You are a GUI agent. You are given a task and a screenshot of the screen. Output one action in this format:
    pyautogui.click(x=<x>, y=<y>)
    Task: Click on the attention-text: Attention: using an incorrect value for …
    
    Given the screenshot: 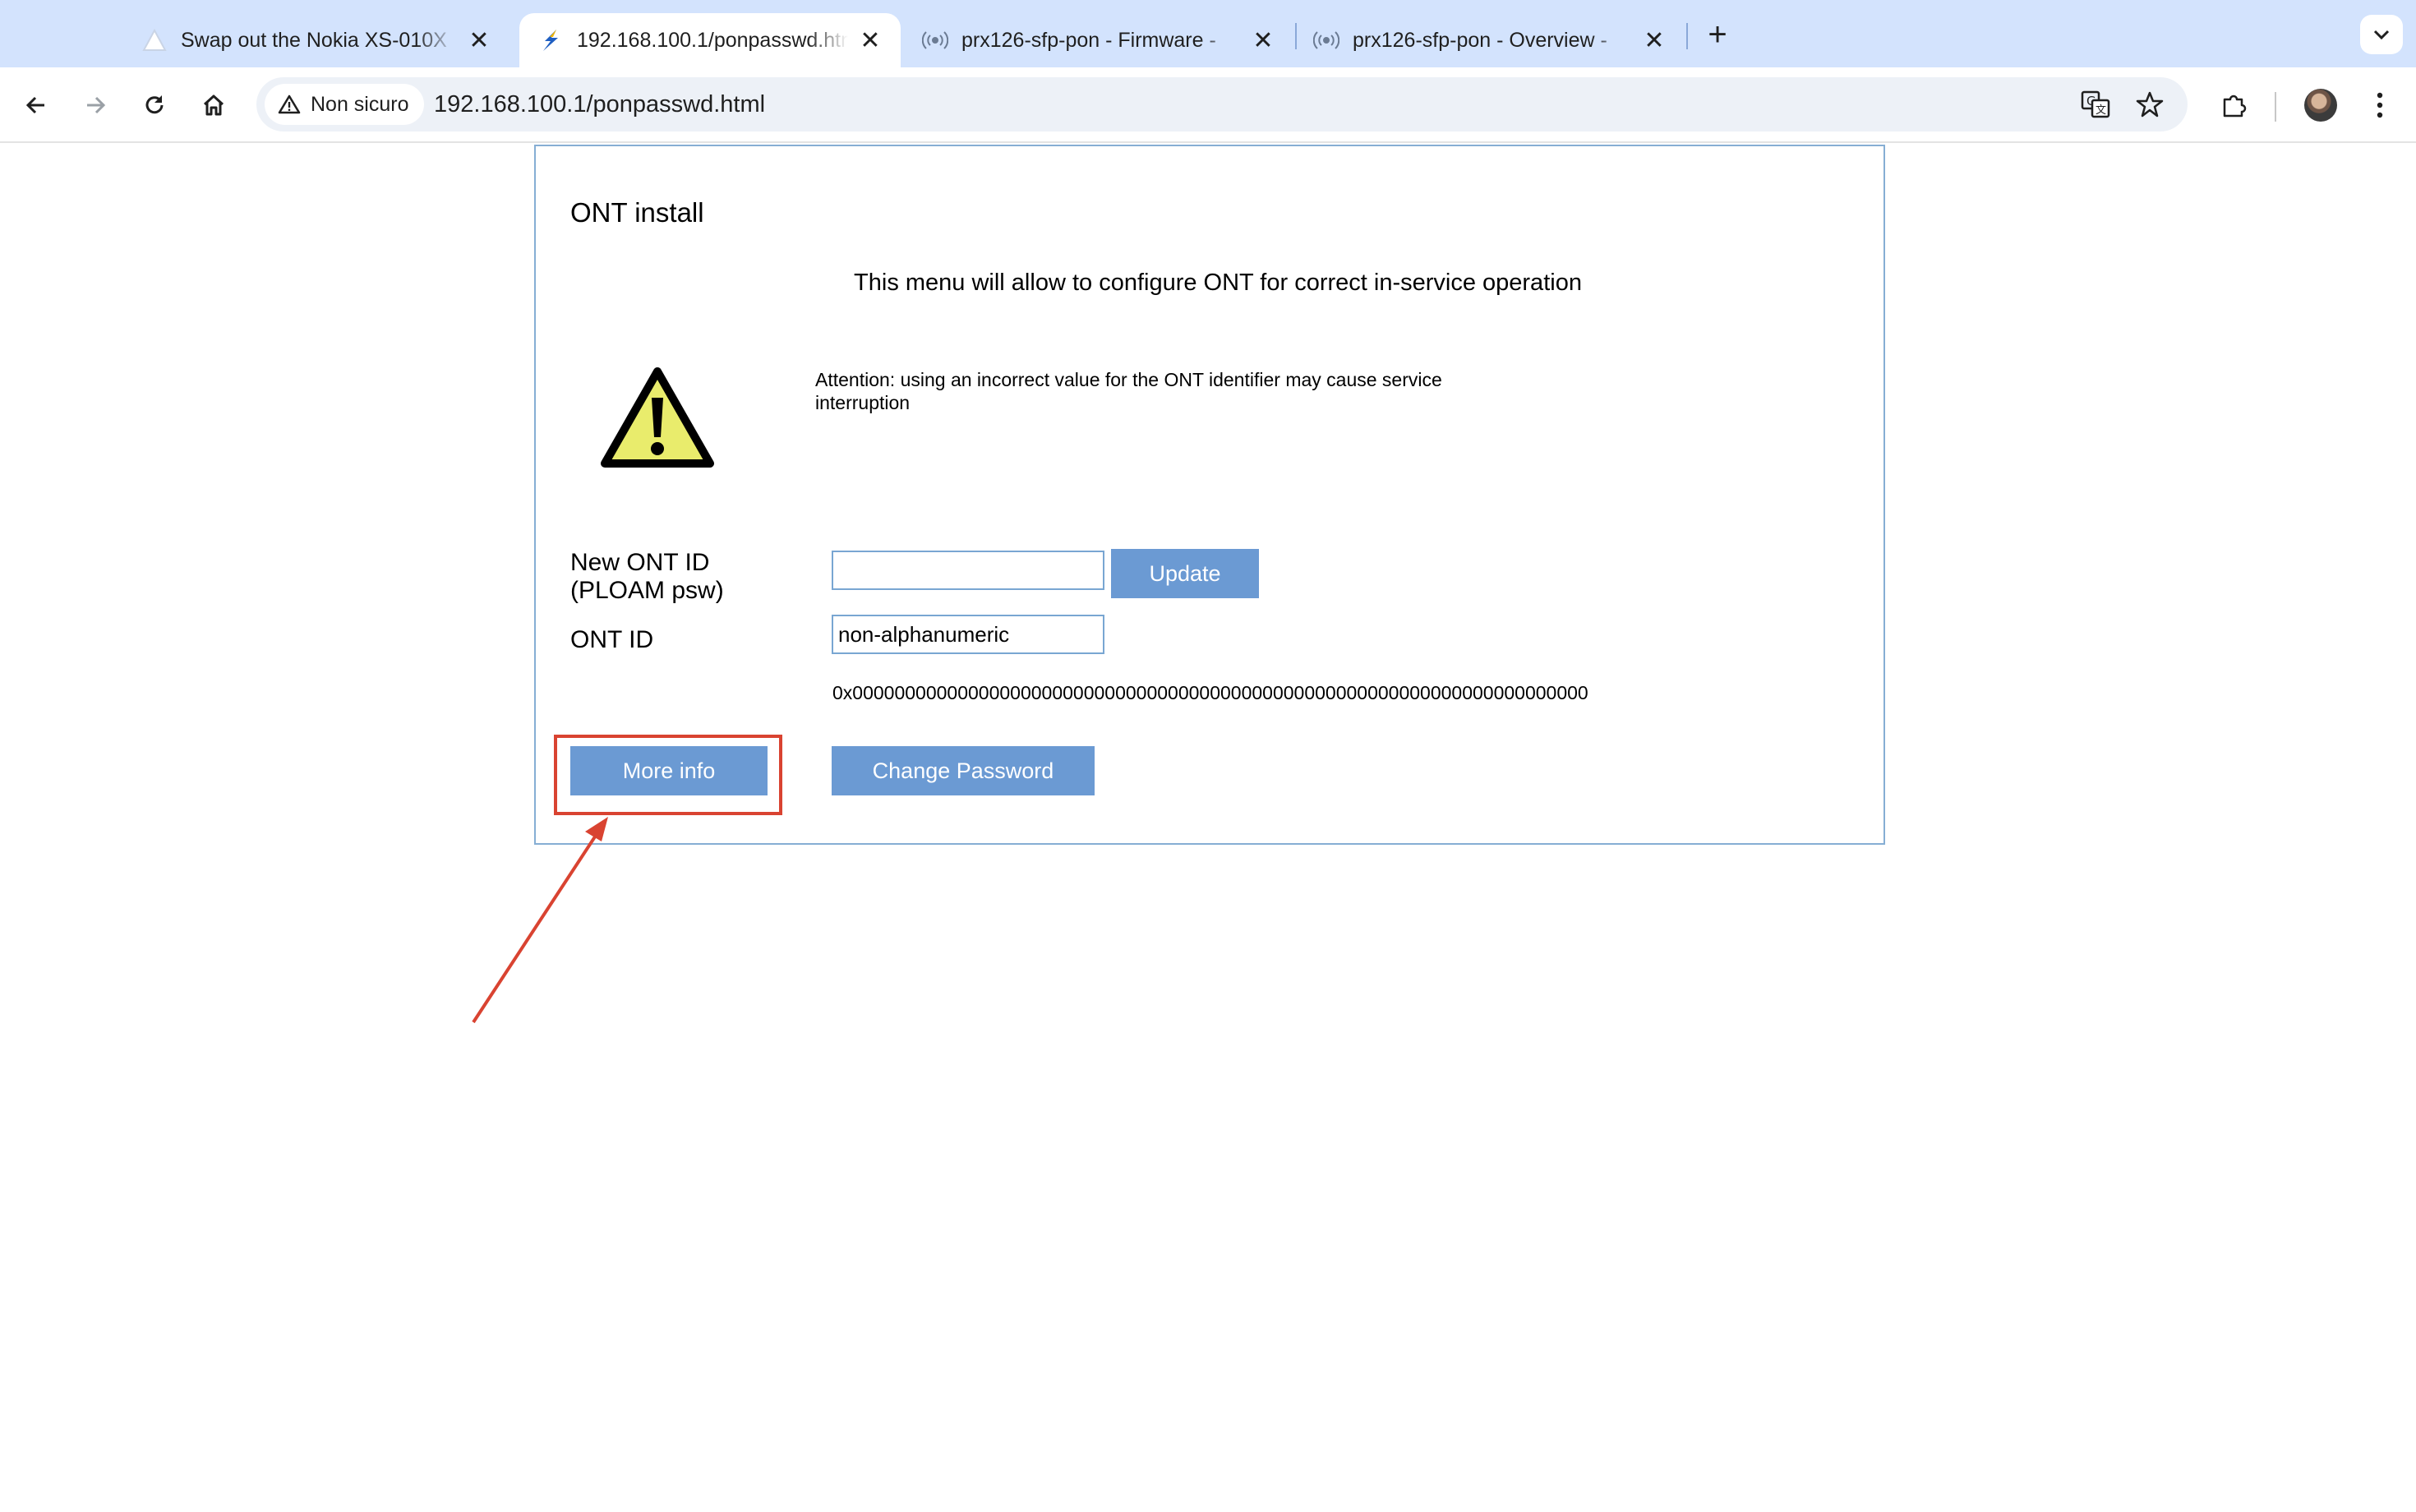 What is the action you would take?
    pyautogui.click(x=1129, y=391)
    